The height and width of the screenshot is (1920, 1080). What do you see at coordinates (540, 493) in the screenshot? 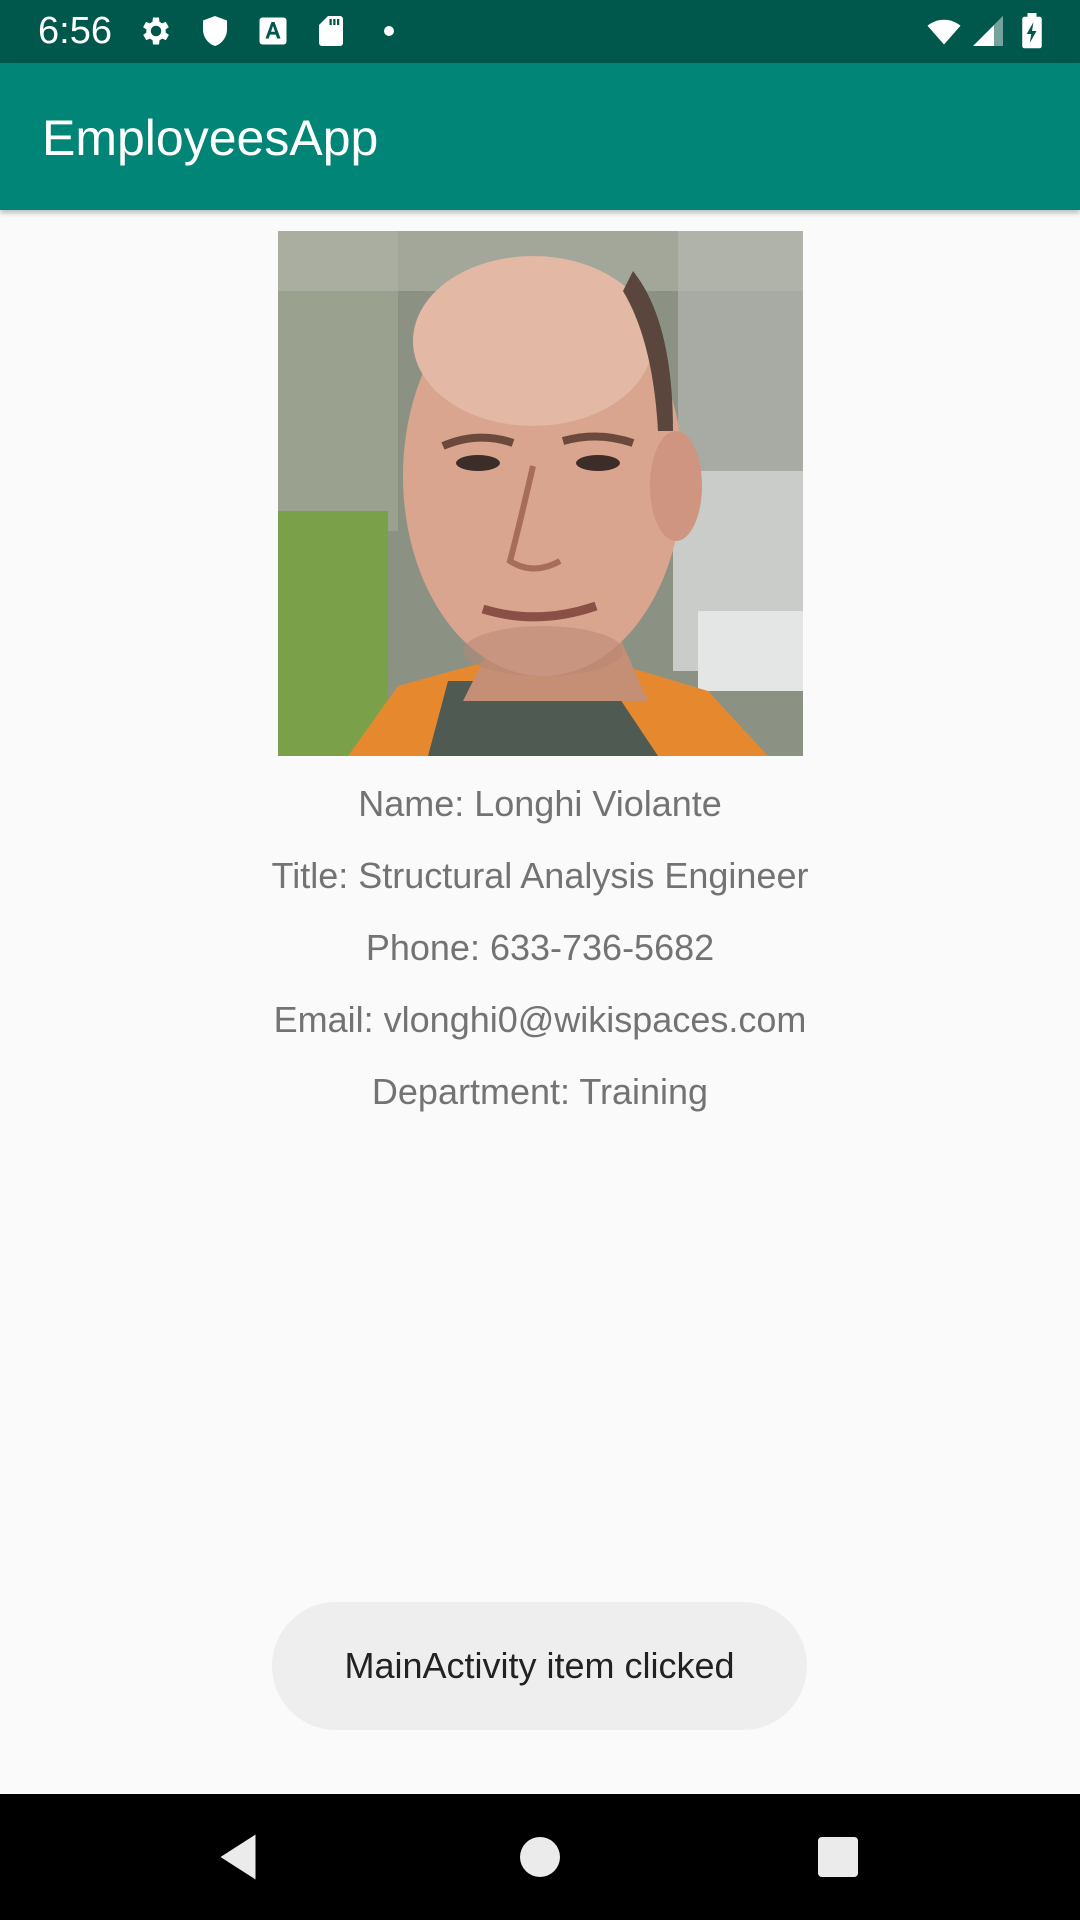
I see `employee-photo` at bounding box center [540, 493].